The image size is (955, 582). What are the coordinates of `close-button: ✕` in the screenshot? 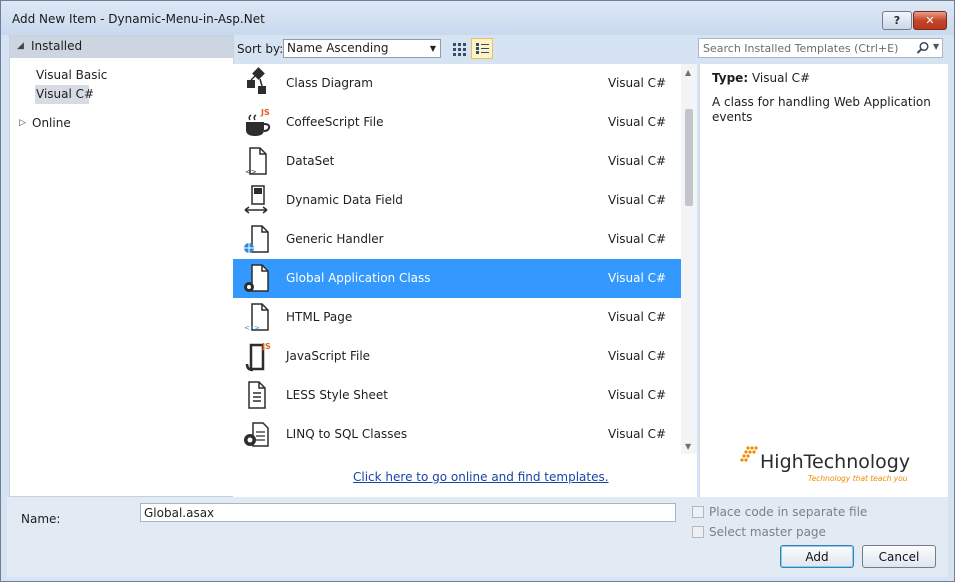 It's located at (930, 20).